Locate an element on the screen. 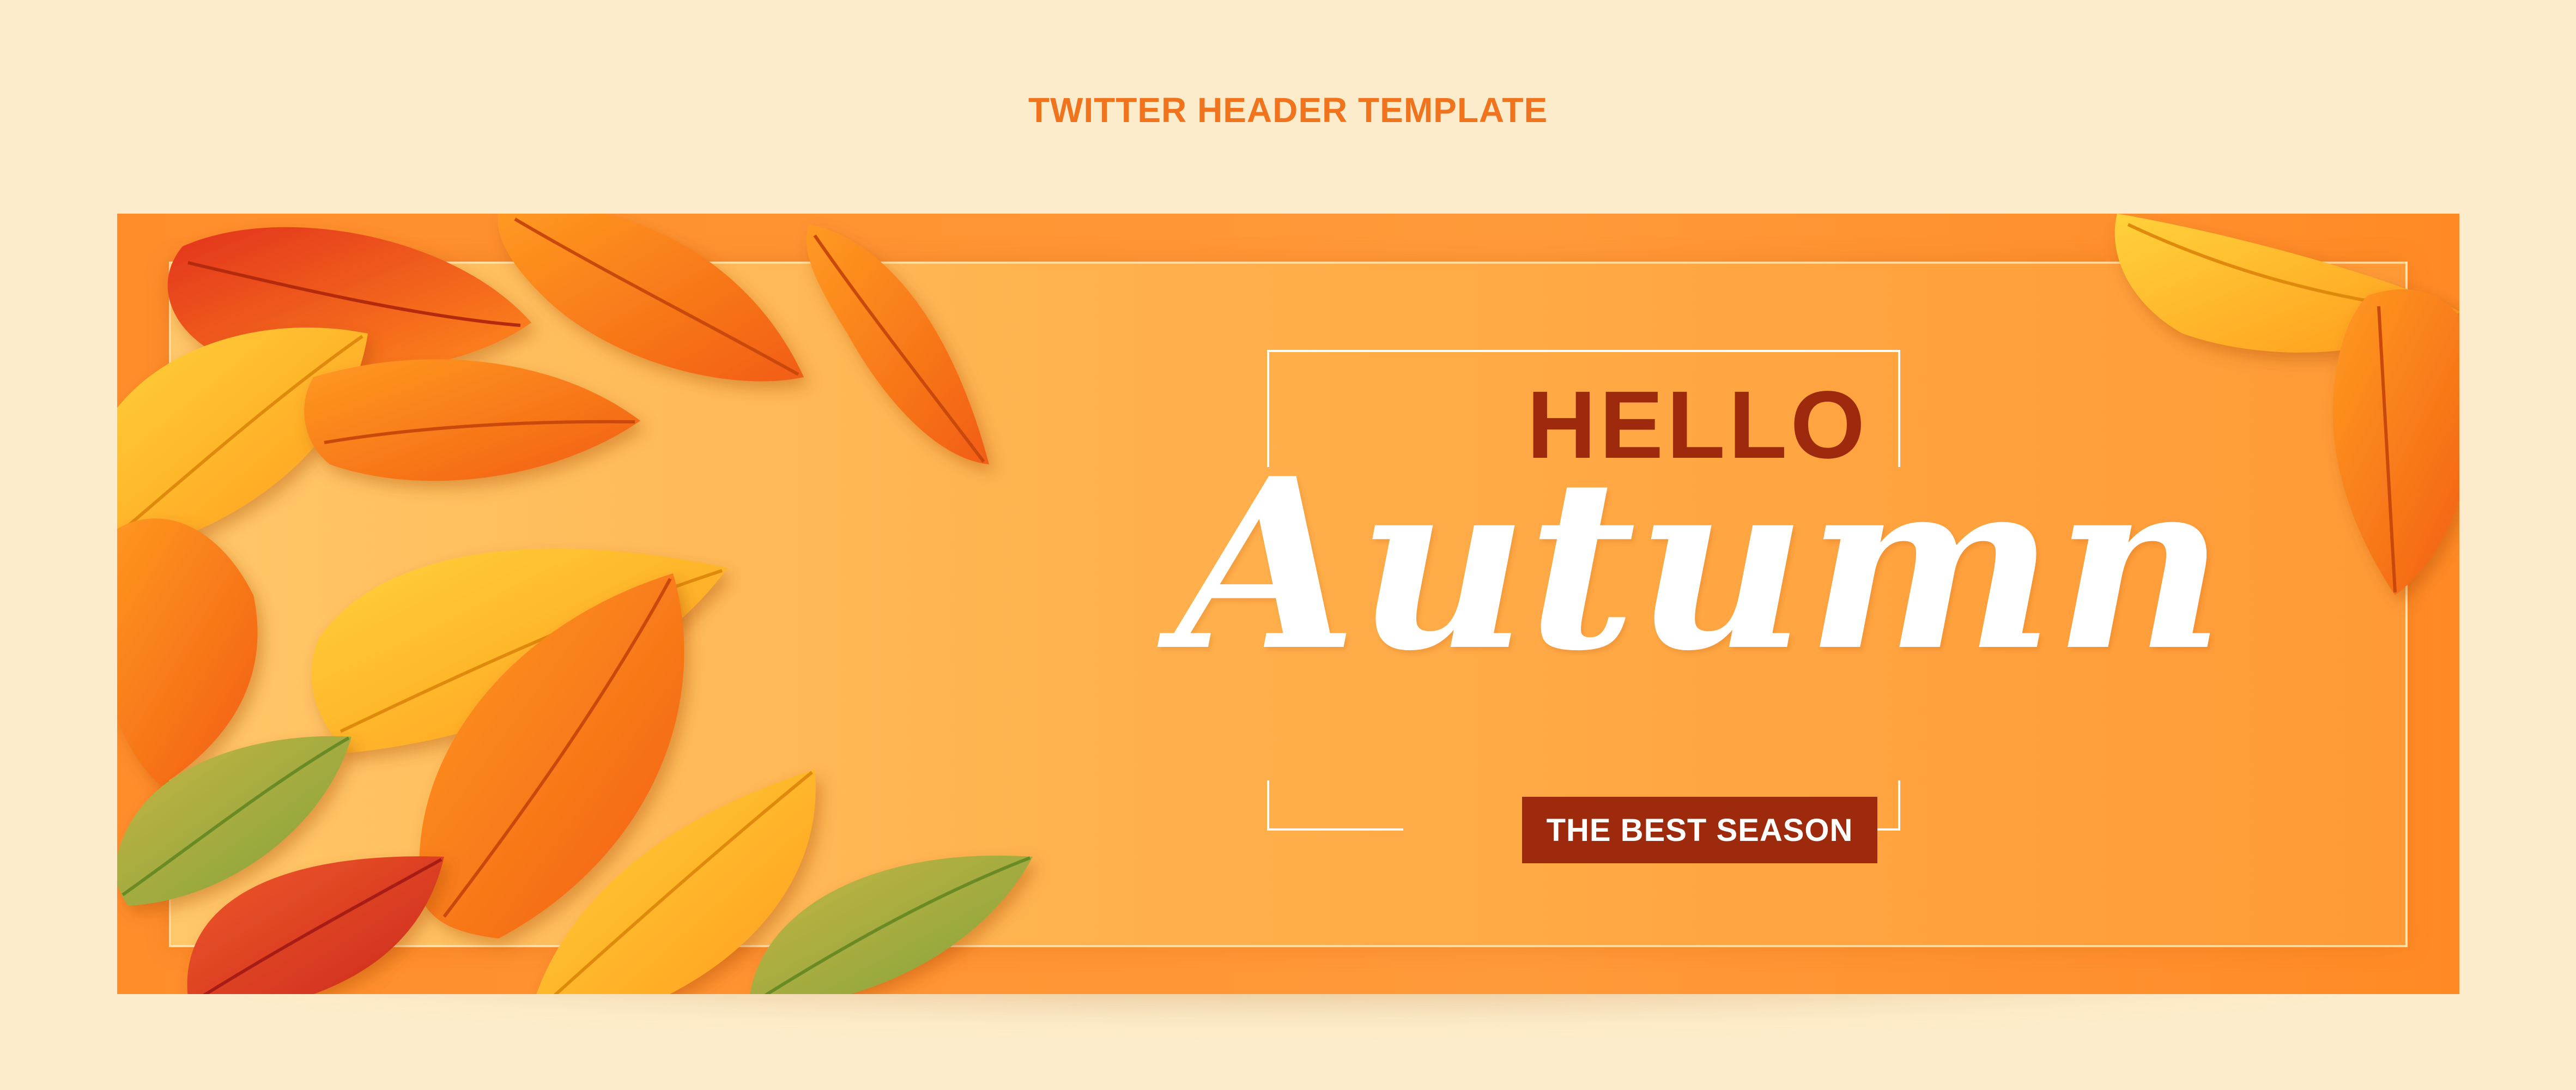 The width and height of the screenshot is (2576, 1090). leaf-oak-orange-right is located at coordinates (2395, 442).